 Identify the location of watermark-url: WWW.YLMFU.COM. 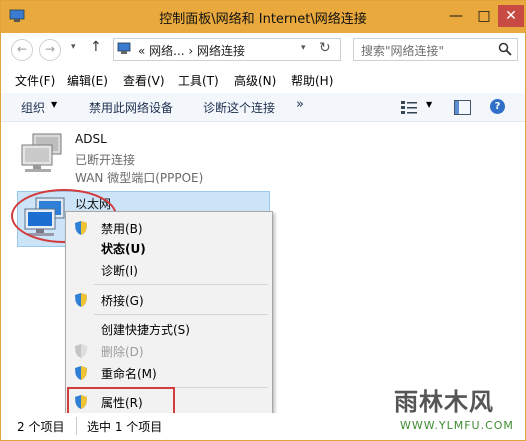
(457, 425).